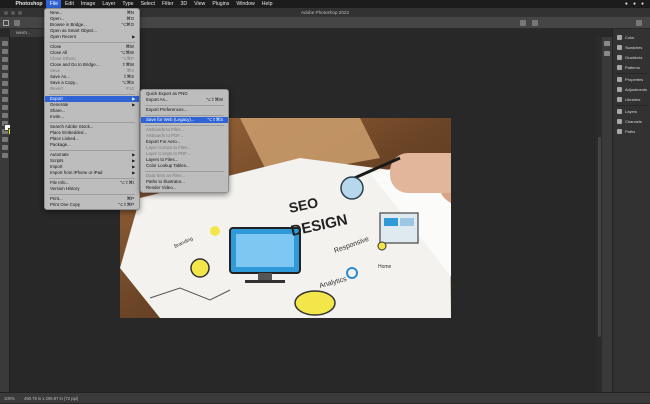 This screenshot has height=404, width=650. What do you see at coordinates (5, 115) in the screenshot?
I see `brush-tool-icon` at bounding box center [5, 115].